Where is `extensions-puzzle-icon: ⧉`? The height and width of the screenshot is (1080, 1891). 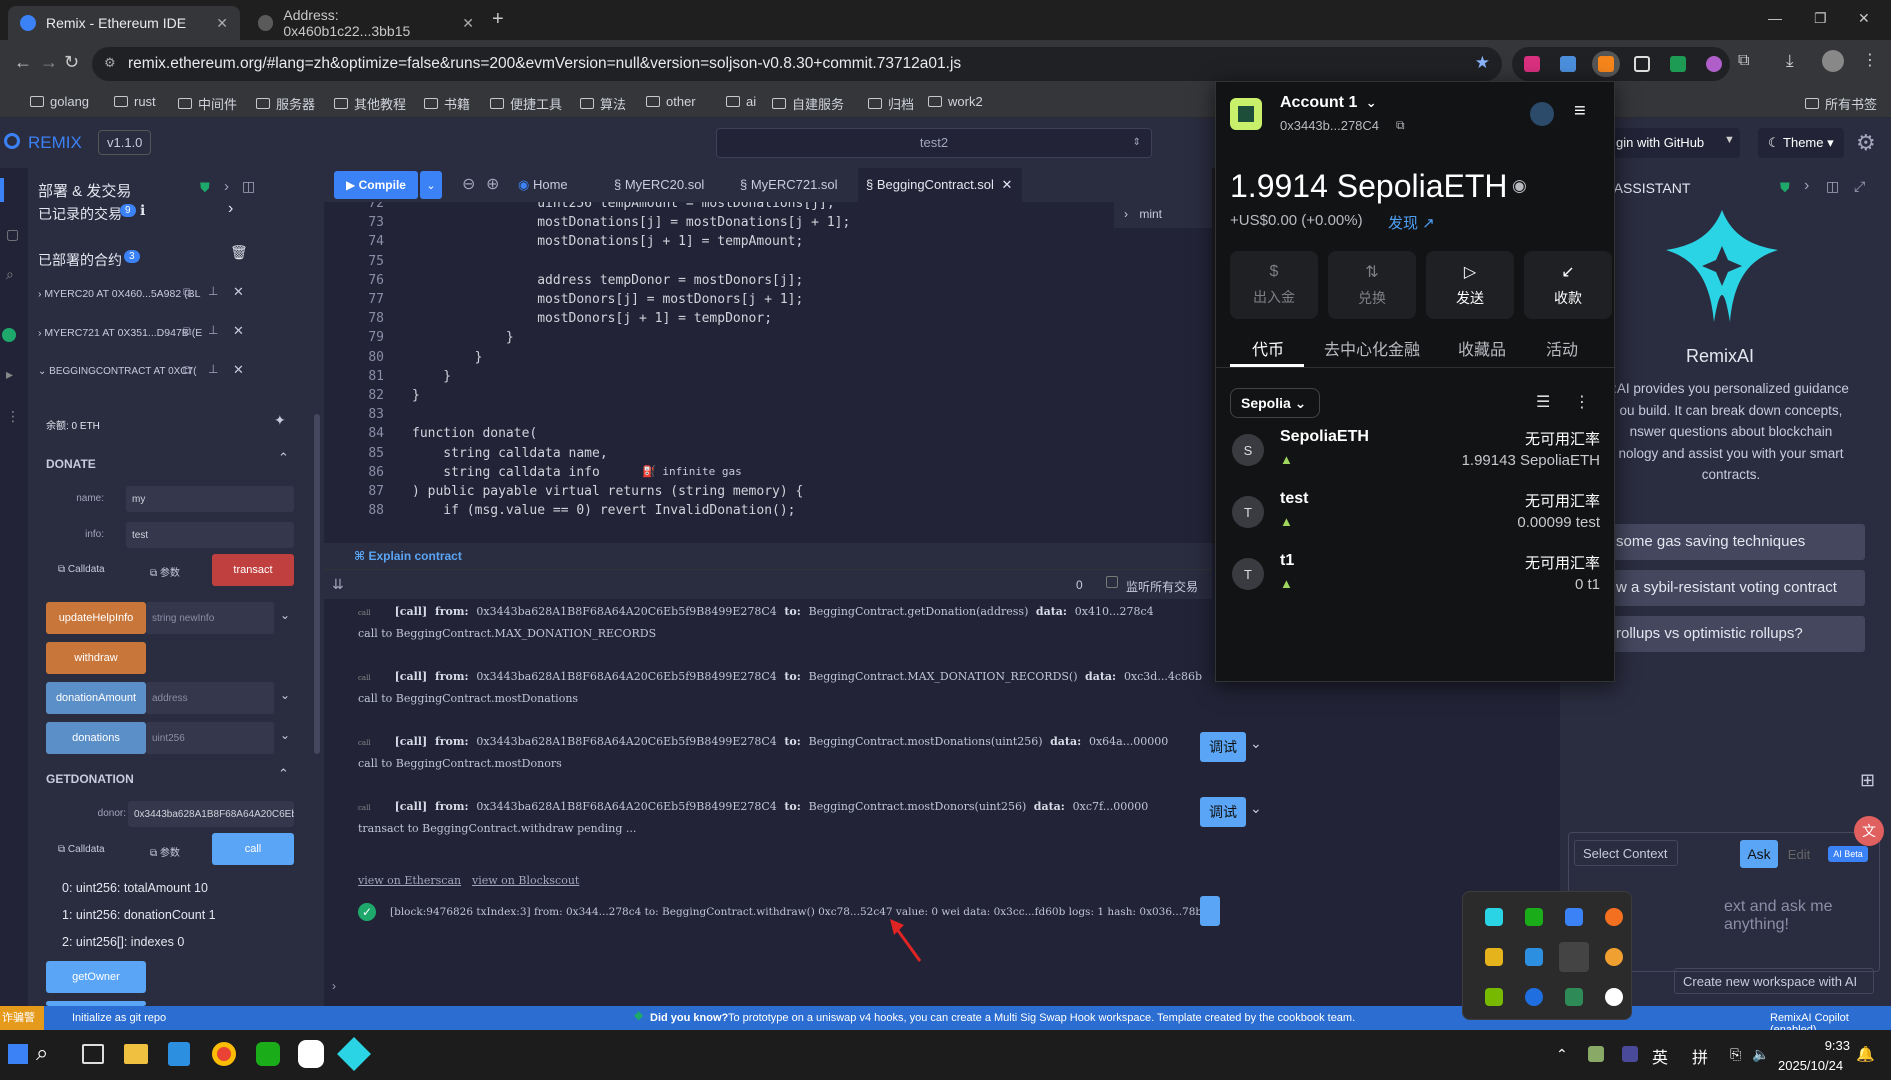 extensions-puzzle-icon: ⧉ is located at coordinates (1743, 61).